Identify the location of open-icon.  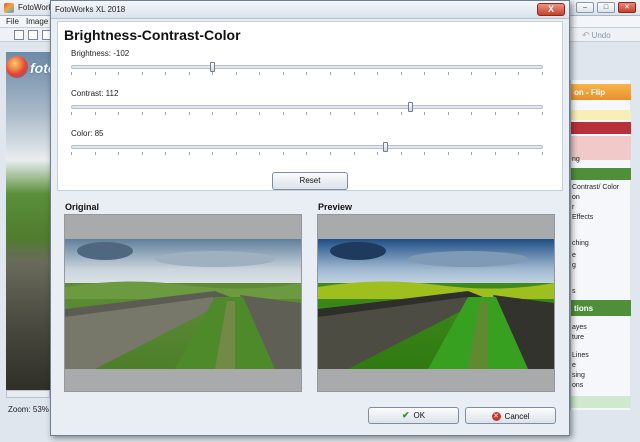
(33, 35).